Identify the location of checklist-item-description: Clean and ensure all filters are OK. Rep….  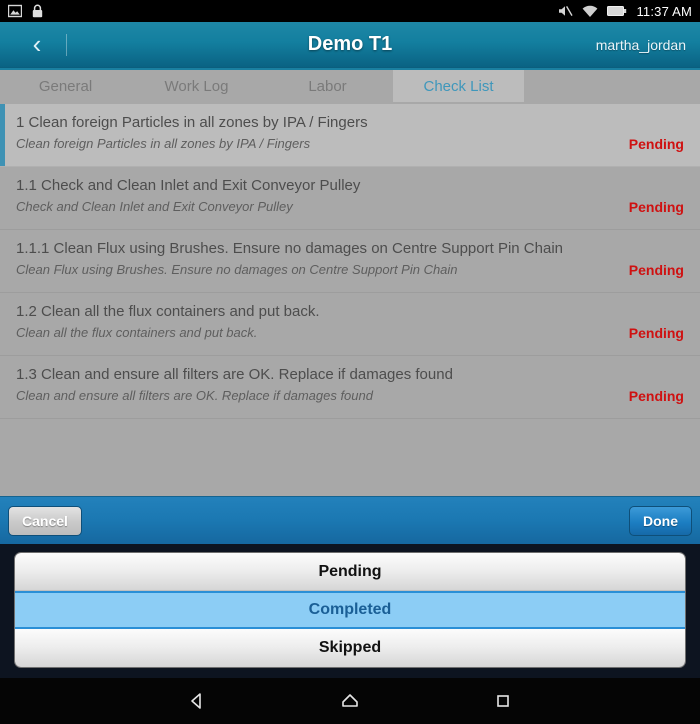
(194, 395).